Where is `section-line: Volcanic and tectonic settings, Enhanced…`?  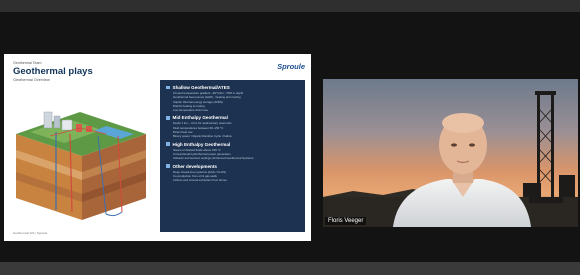
section-line: Volcanic and tectonic settings, Enhanced… is located at coordinates (213, 158).